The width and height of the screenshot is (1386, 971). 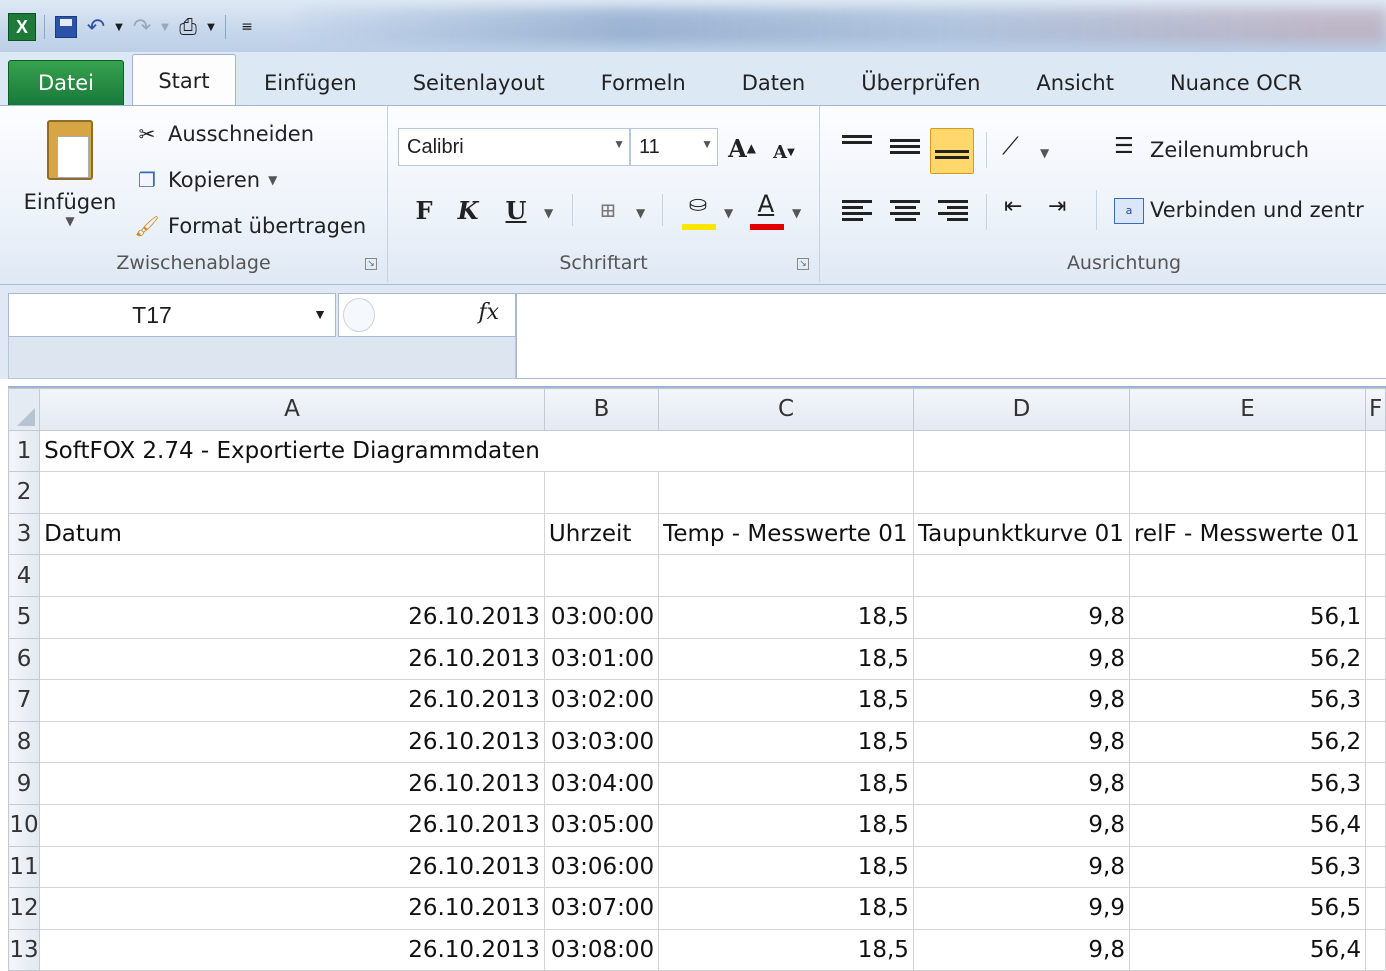 What do you see at coordinates (310, 83) in the screenshot?
I see `tab-einfügen: Einfügen` at bounding box center [310, 83].